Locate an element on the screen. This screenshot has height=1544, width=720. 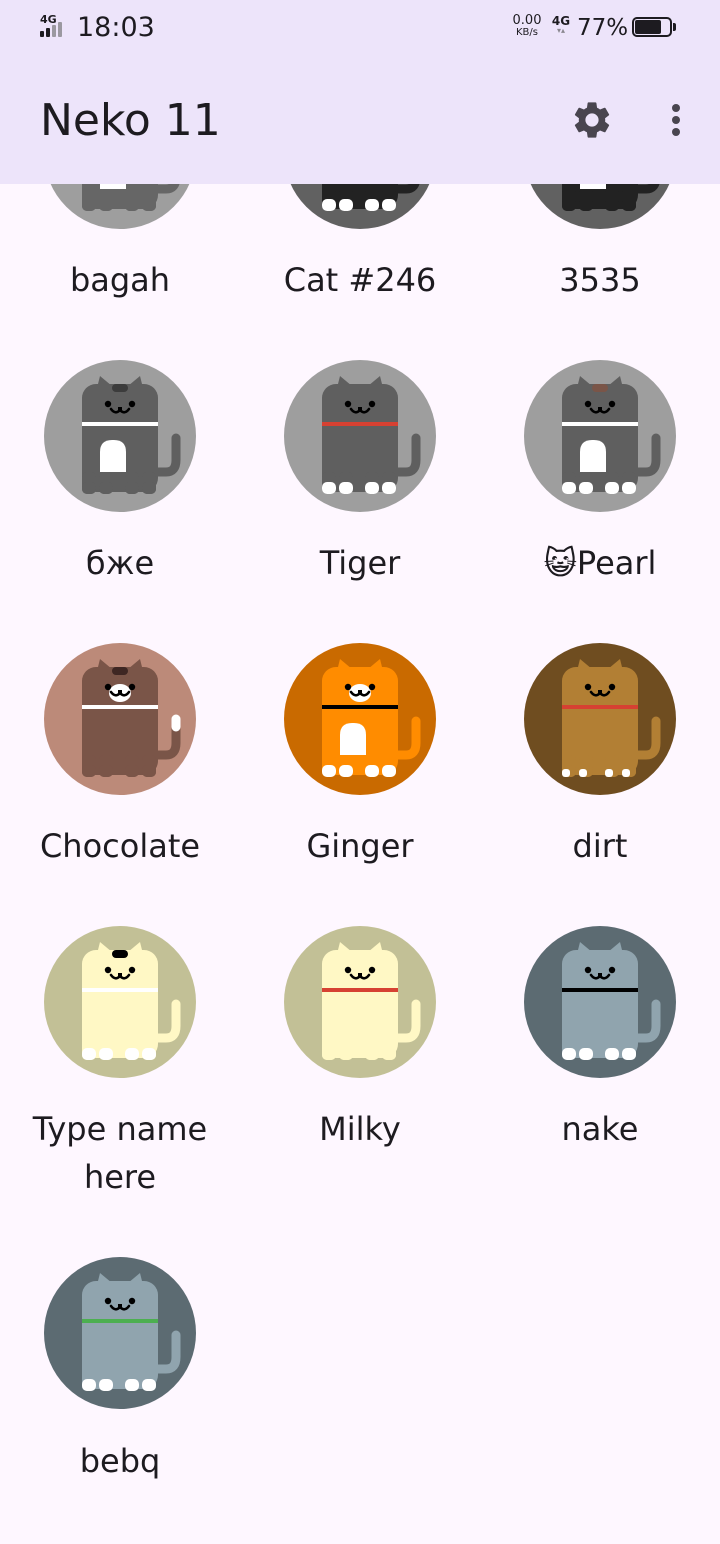
cat-name-text: bebq is located at coordinates (120, 1461).